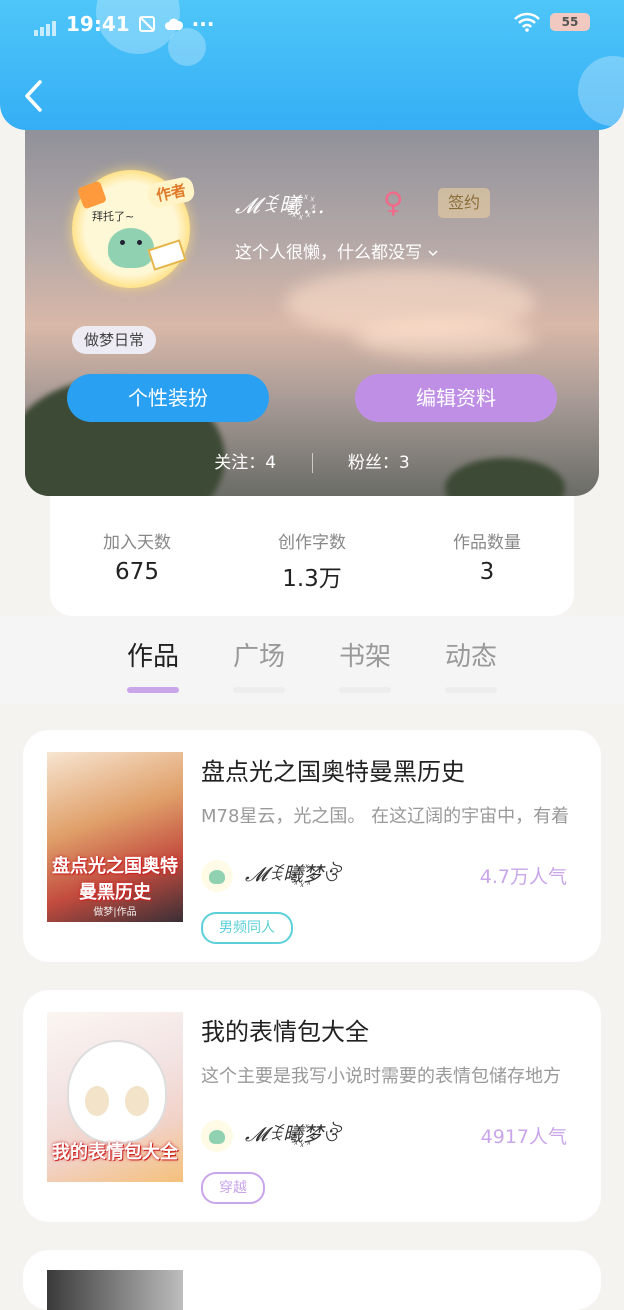 The image size is (624, 1310). I want to click on pencil-icon, so click(92, 195).